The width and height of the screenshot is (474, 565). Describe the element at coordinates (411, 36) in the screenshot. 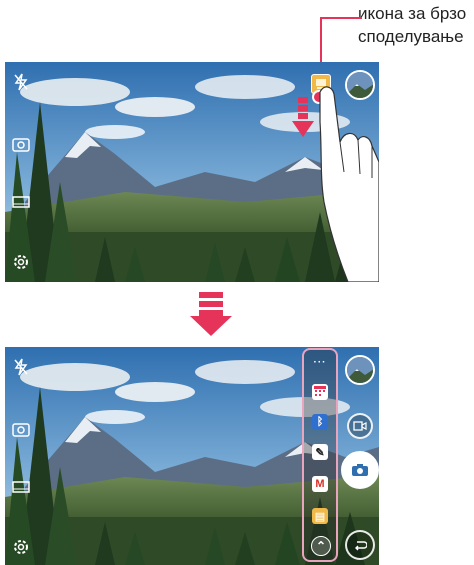

I see `callout-line-2: споделување` at that location.